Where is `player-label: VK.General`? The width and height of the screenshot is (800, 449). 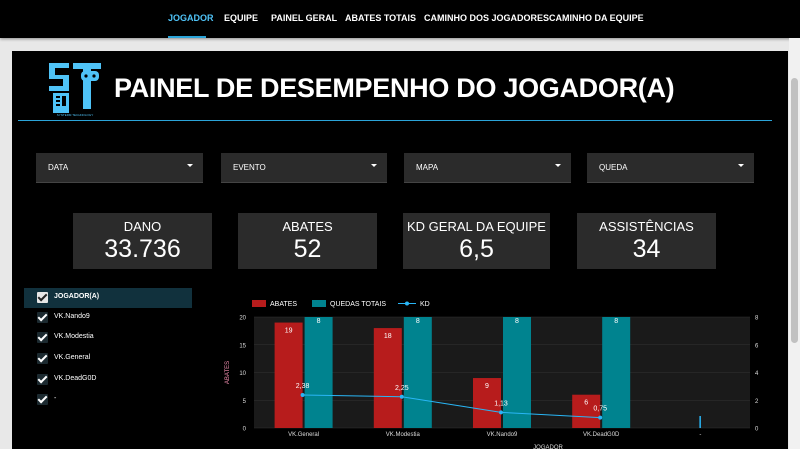 player-label: VK.General is located at coordinates (72, 357).